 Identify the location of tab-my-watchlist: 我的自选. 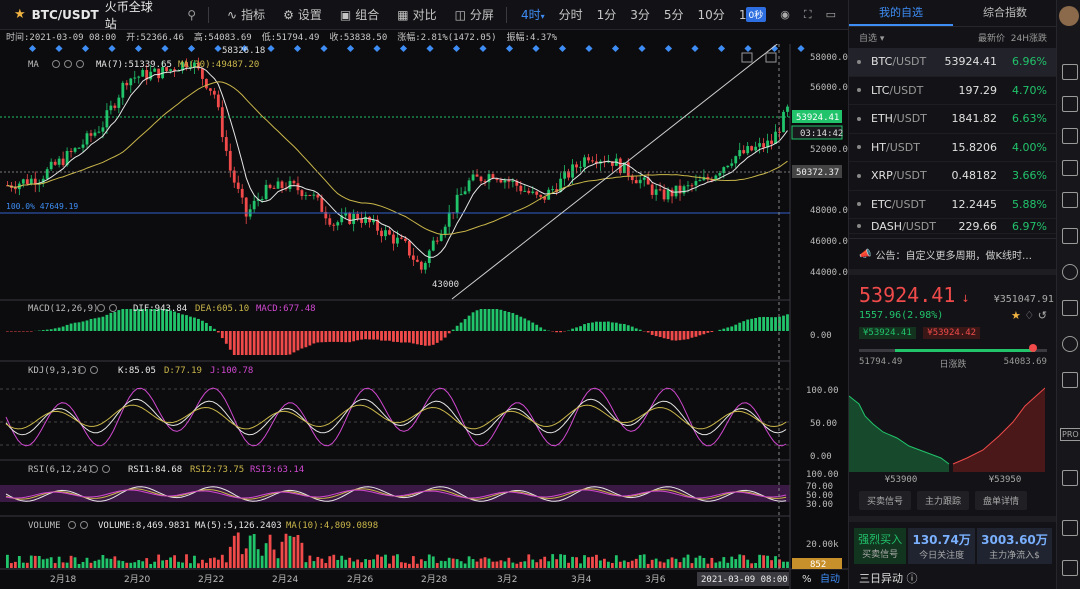
(901, 13).